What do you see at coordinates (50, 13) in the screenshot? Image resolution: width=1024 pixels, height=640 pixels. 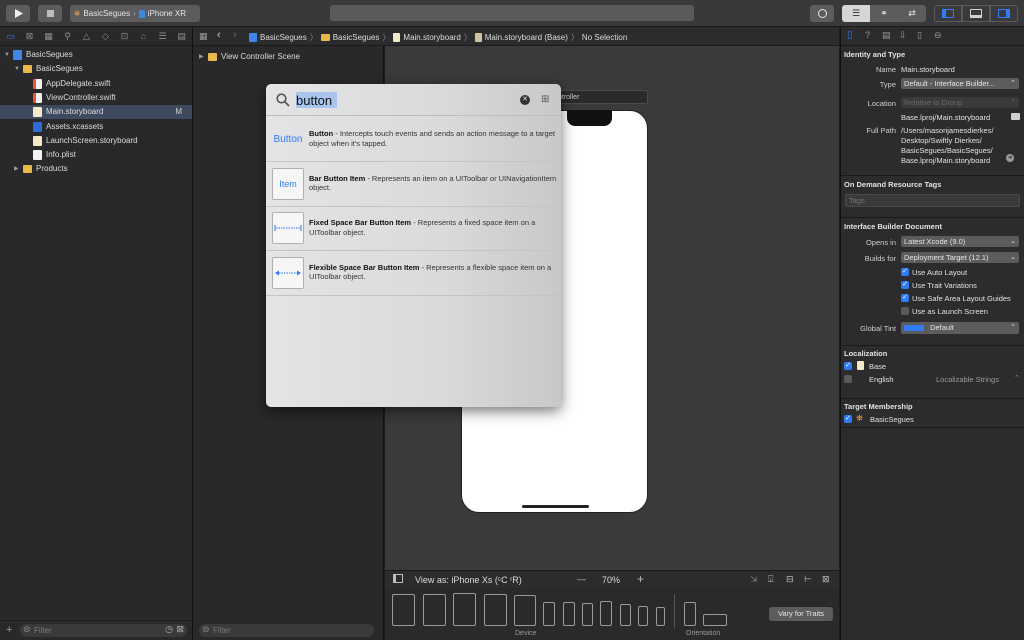 I see `stop-button` at bounding box center [50, 13].